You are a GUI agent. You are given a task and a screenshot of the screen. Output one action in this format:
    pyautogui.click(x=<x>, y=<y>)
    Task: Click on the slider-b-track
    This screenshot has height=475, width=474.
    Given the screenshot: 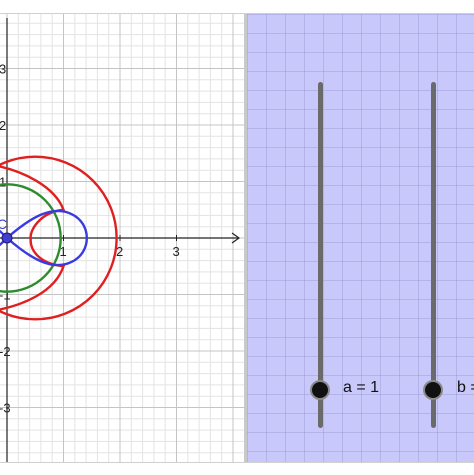 What is the action you would take?
    pyautogui.click(x=433, y=255)
    